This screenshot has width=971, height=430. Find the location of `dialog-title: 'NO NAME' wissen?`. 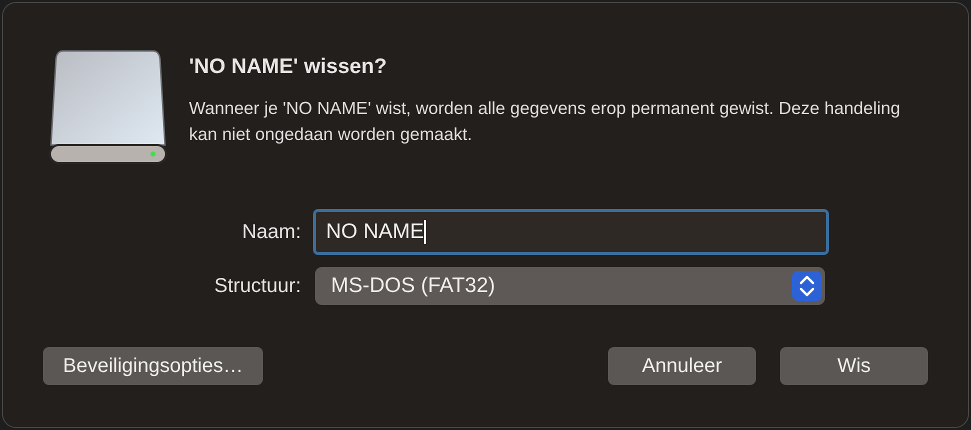

dialog-title: 'NO NAME' wissen? is located at coordinates (288, 67).